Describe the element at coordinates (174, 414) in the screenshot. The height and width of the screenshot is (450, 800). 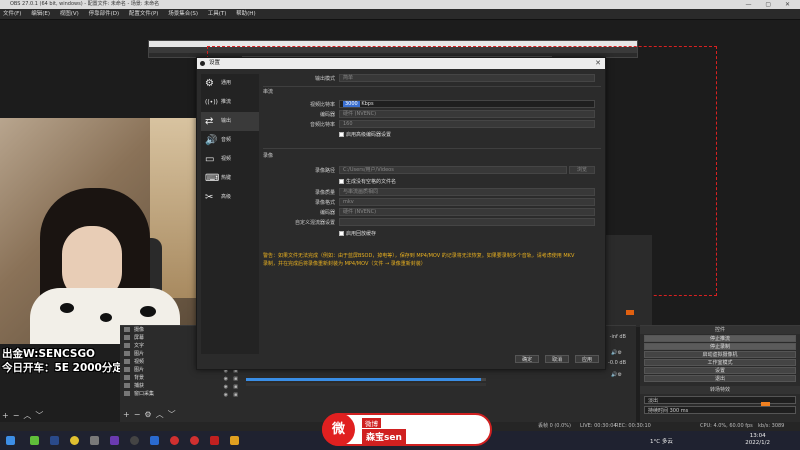
I see `move-down-icon: ﹀` at that location.